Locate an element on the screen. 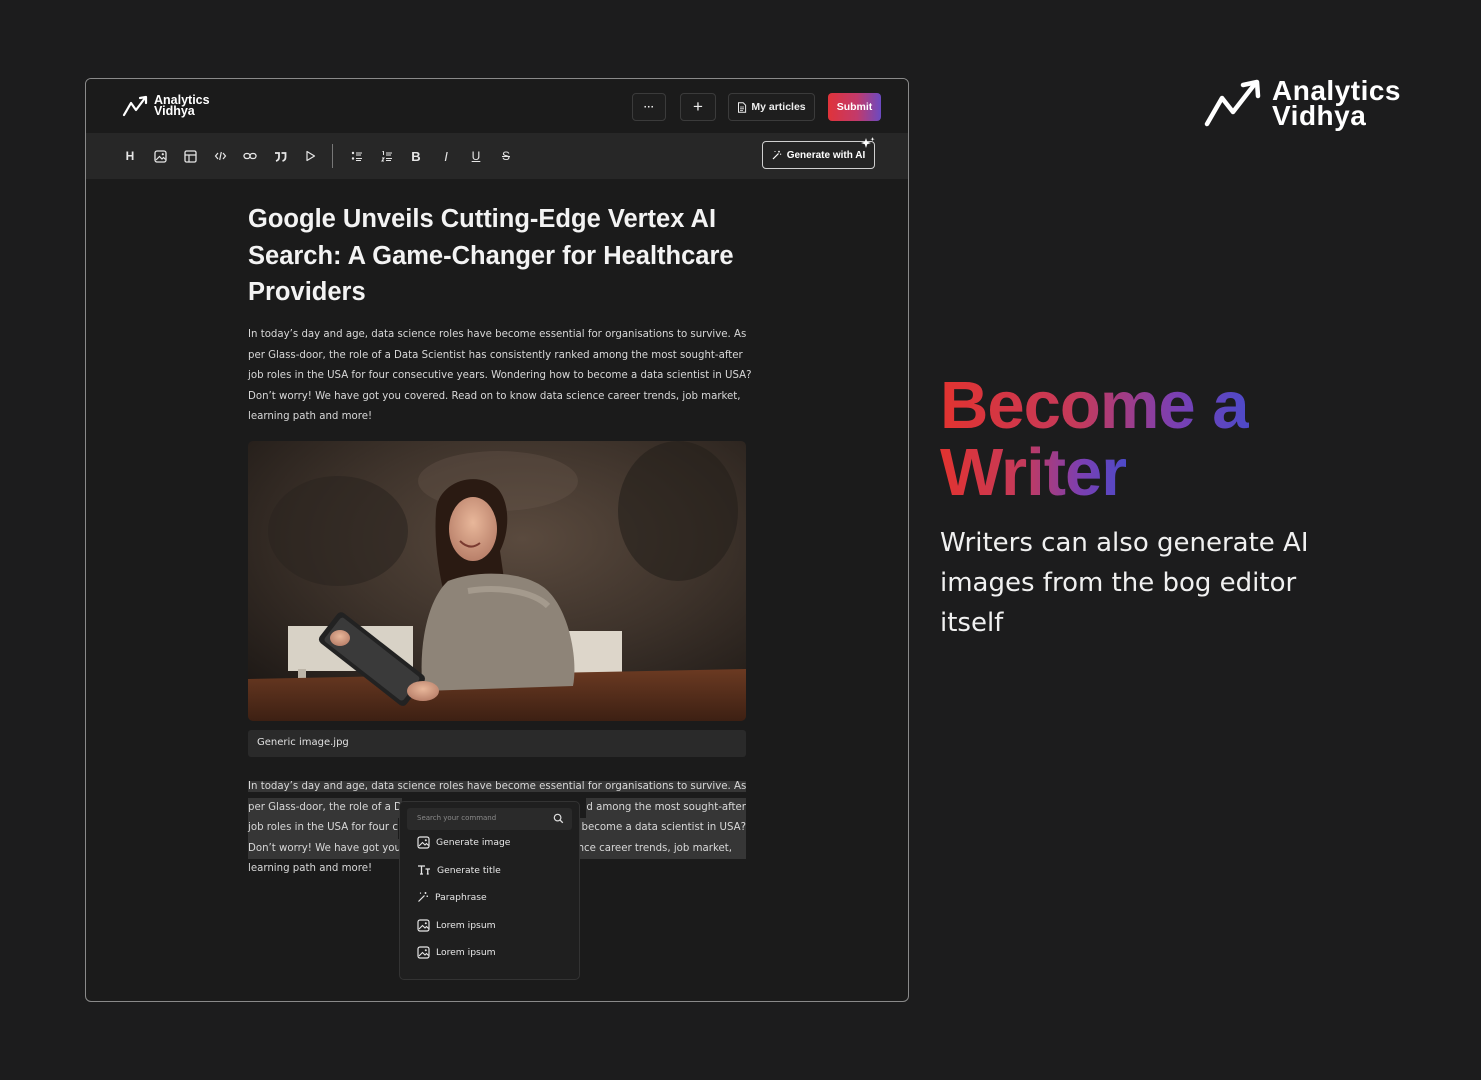 This screenshot has height=1080, width=1481. command-item-label: Generate image is located at coordinates (473, 842).